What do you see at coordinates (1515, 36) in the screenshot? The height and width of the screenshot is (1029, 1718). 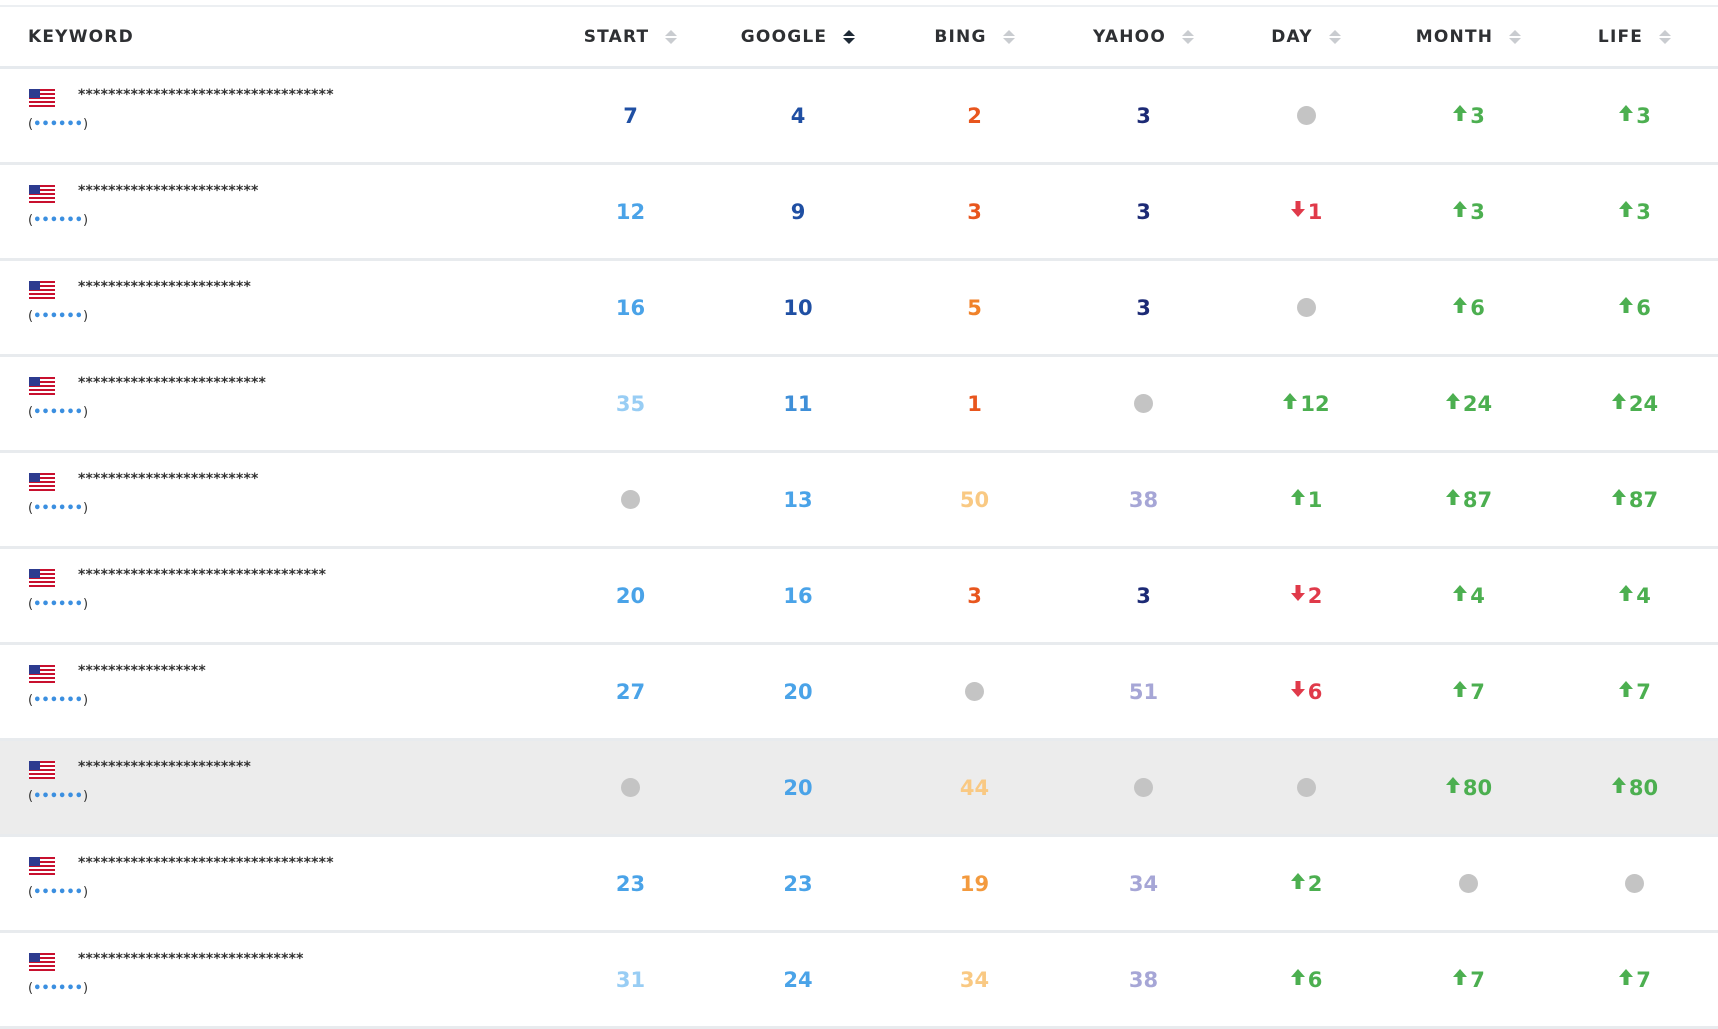 I see `sort-month-icon` at bounding box center [1515, 36].